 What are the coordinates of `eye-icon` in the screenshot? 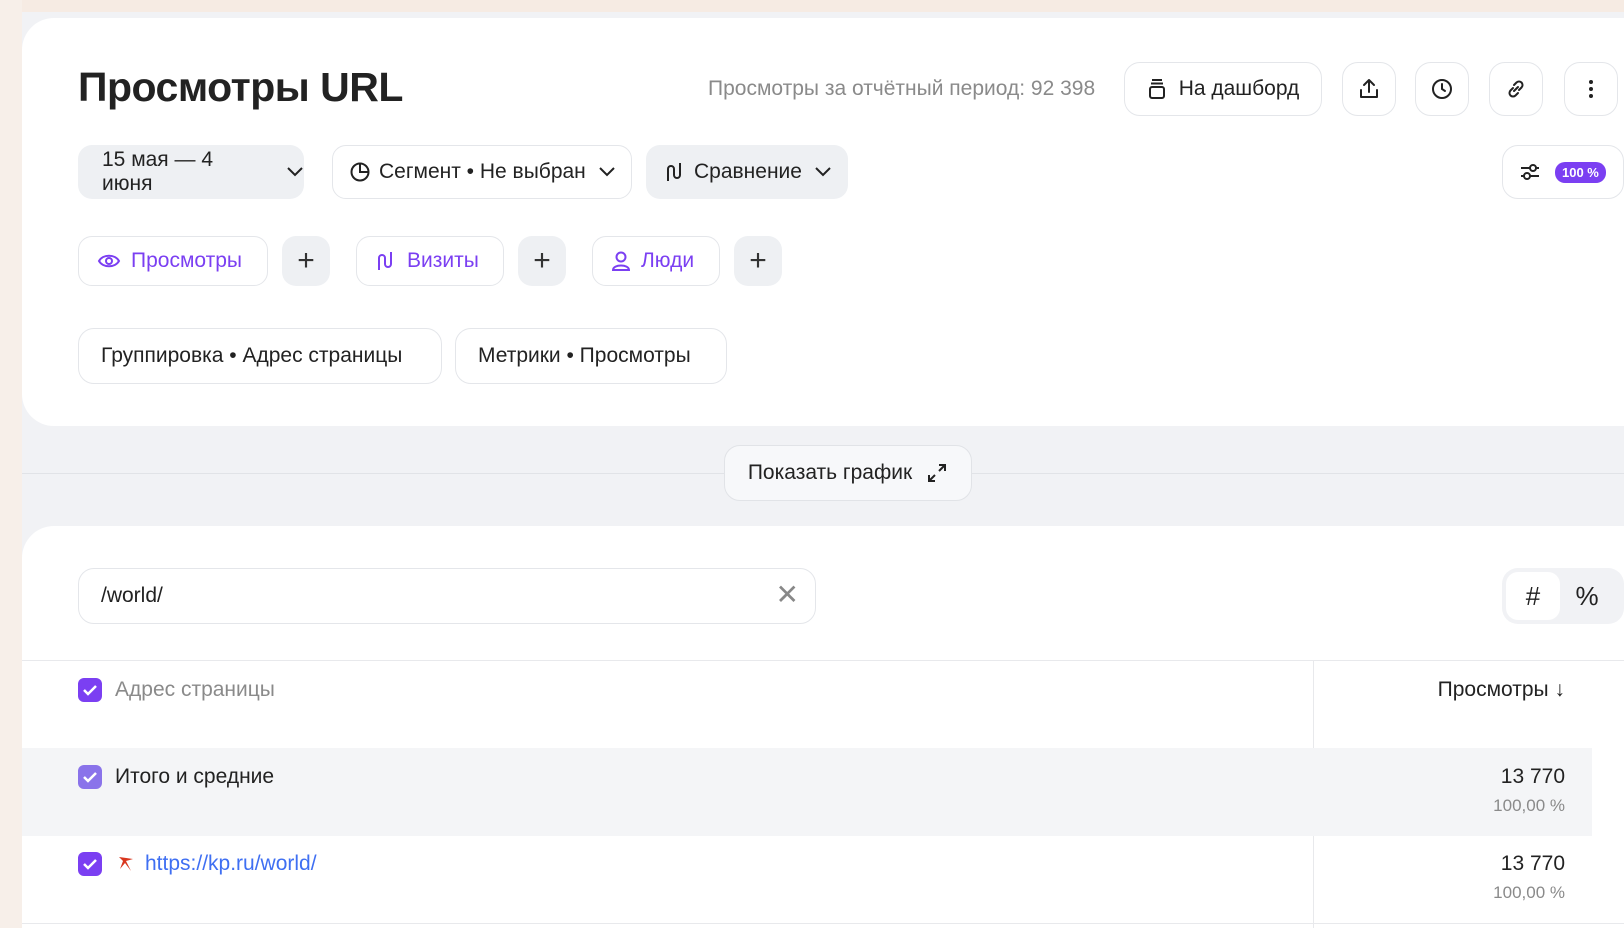 It's located at (109, 261).